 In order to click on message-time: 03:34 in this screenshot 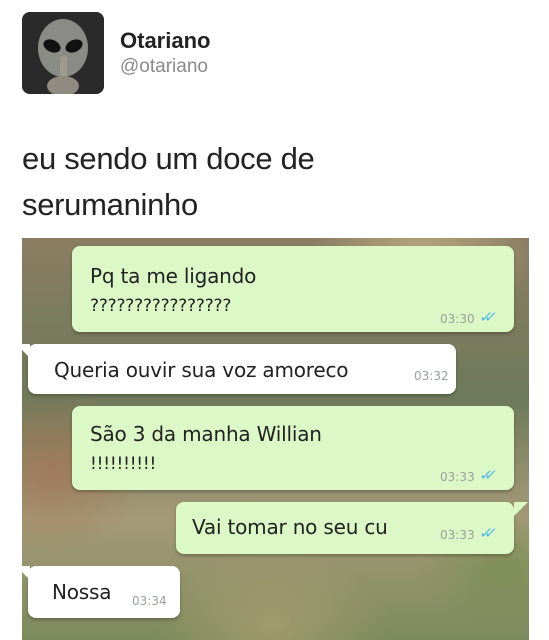, I will do `click(149, 601)`.